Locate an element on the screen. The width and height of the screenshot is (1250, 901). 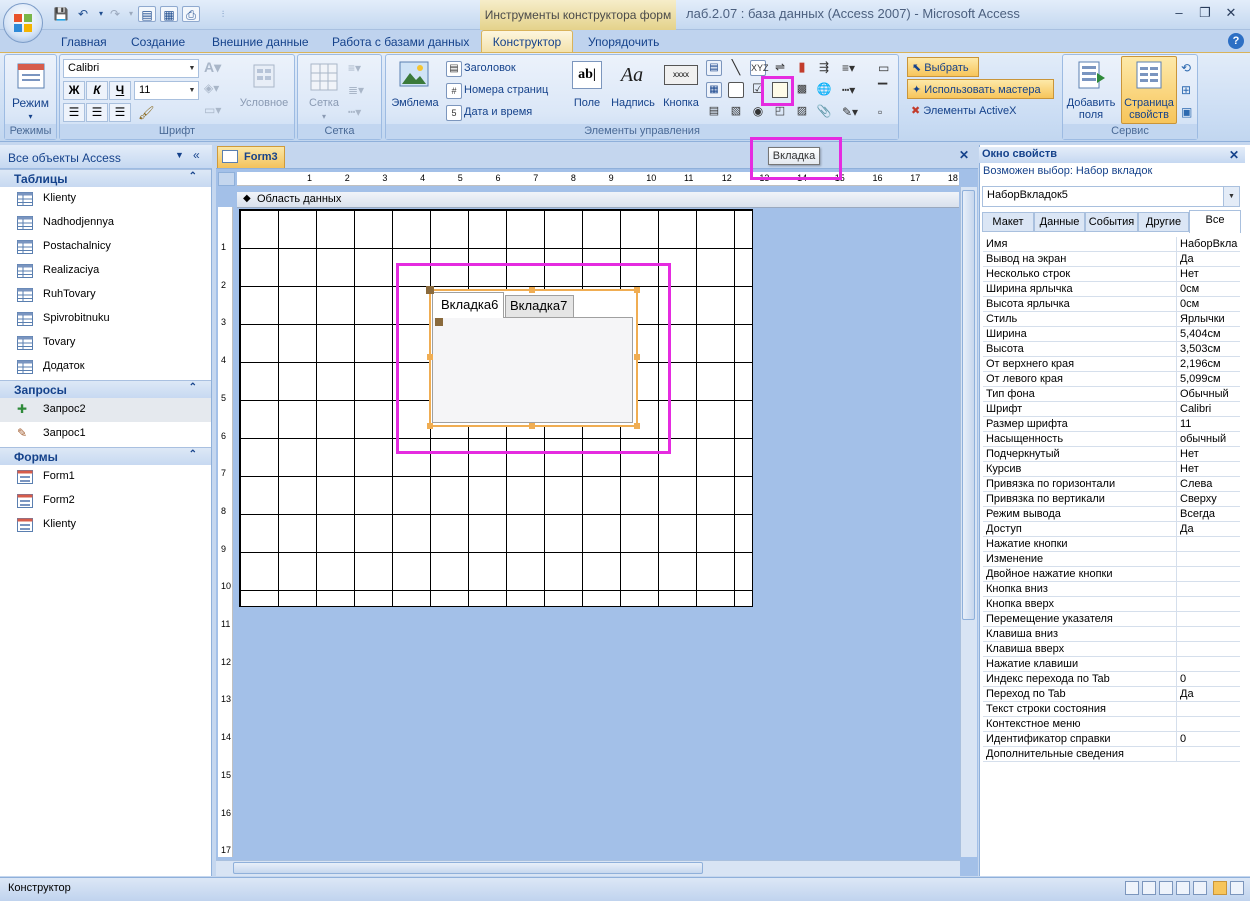
property-row: Контекстное меню is located at coordinates (1111, 724).